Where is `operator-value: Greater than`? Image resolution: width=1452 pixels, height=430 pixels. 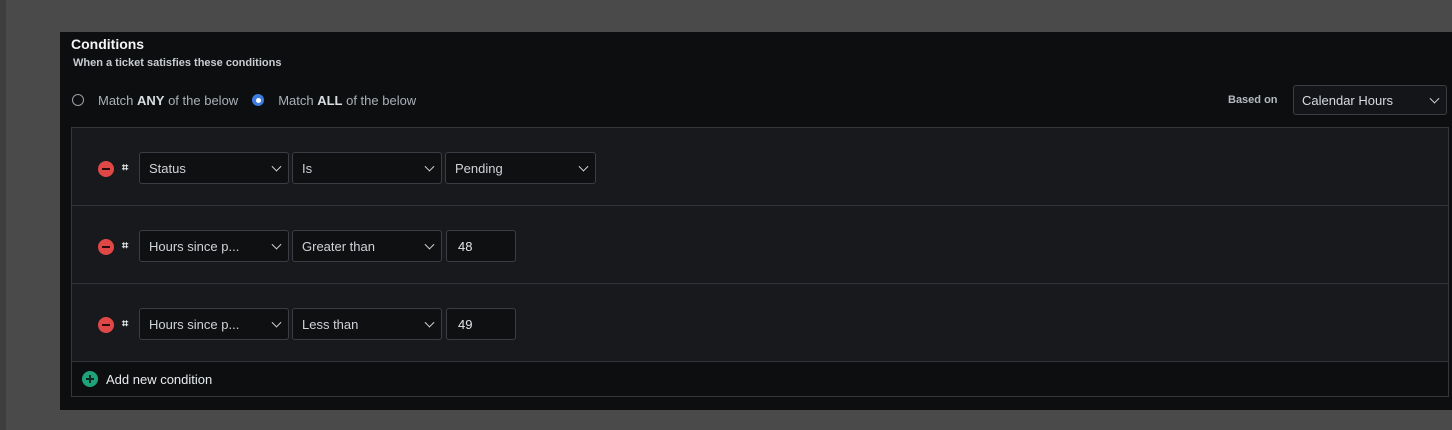 operator-value: Greater than is located at coordinates (338, 246).